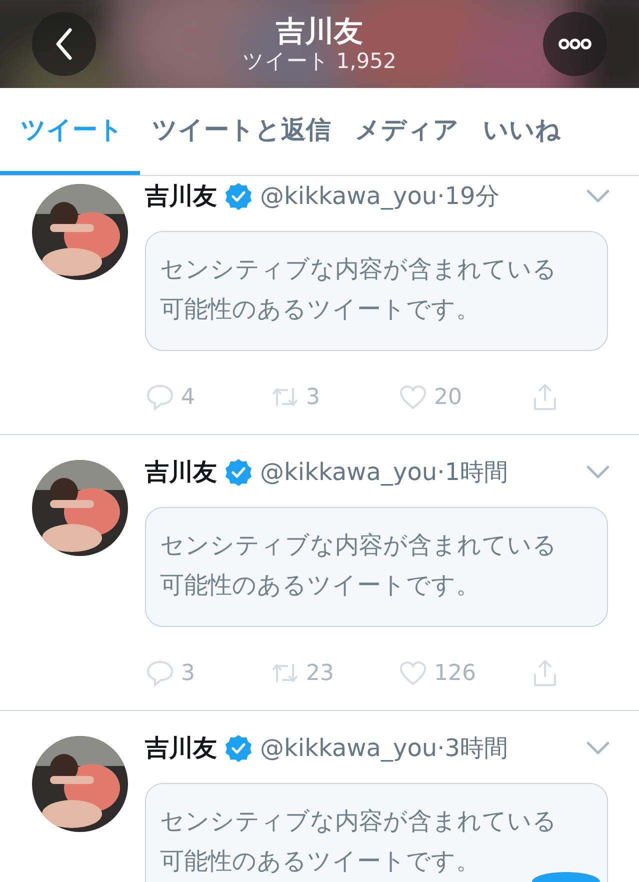  Describe the element at coordinates (407, 131) in the screenshot. I see `tab: メディア` at that location.